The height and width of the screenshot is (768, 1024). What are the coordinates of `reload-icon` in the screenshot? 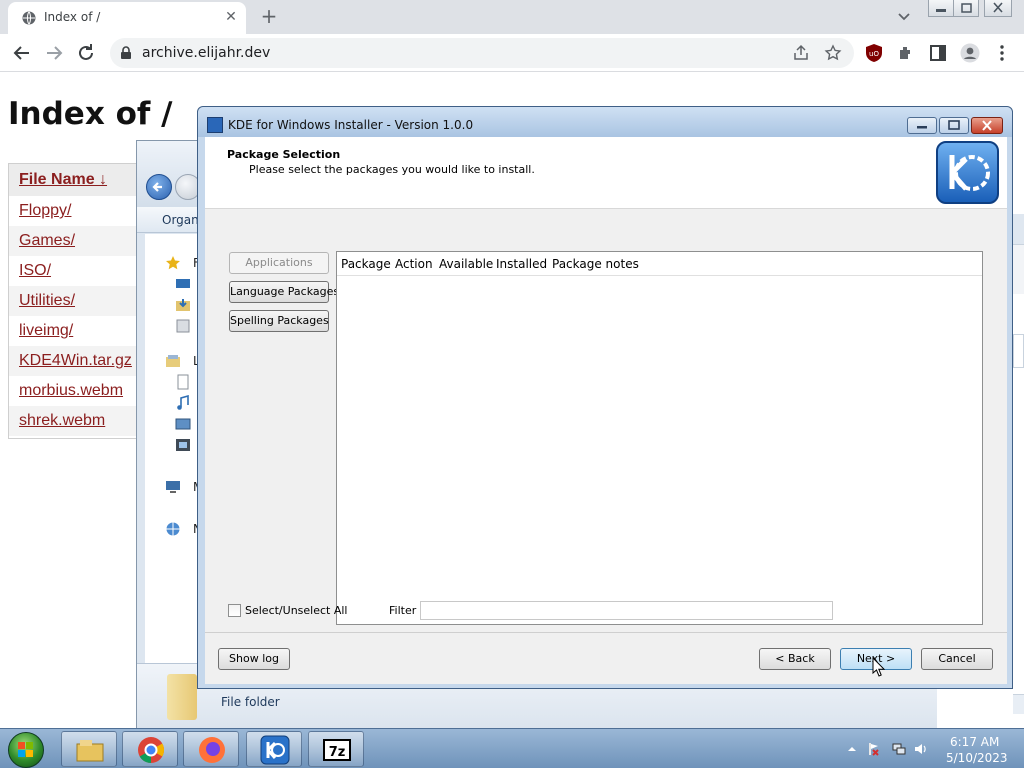 It's located at (86, 53).